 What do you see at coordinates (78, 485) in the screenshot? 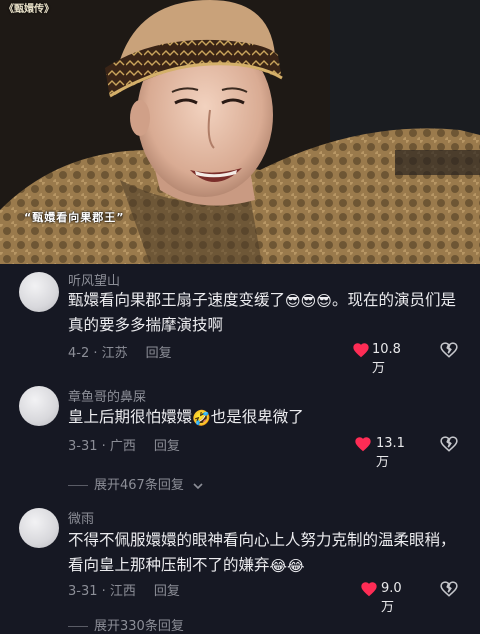
I see `divider-line` at bounding box center [78, 485].